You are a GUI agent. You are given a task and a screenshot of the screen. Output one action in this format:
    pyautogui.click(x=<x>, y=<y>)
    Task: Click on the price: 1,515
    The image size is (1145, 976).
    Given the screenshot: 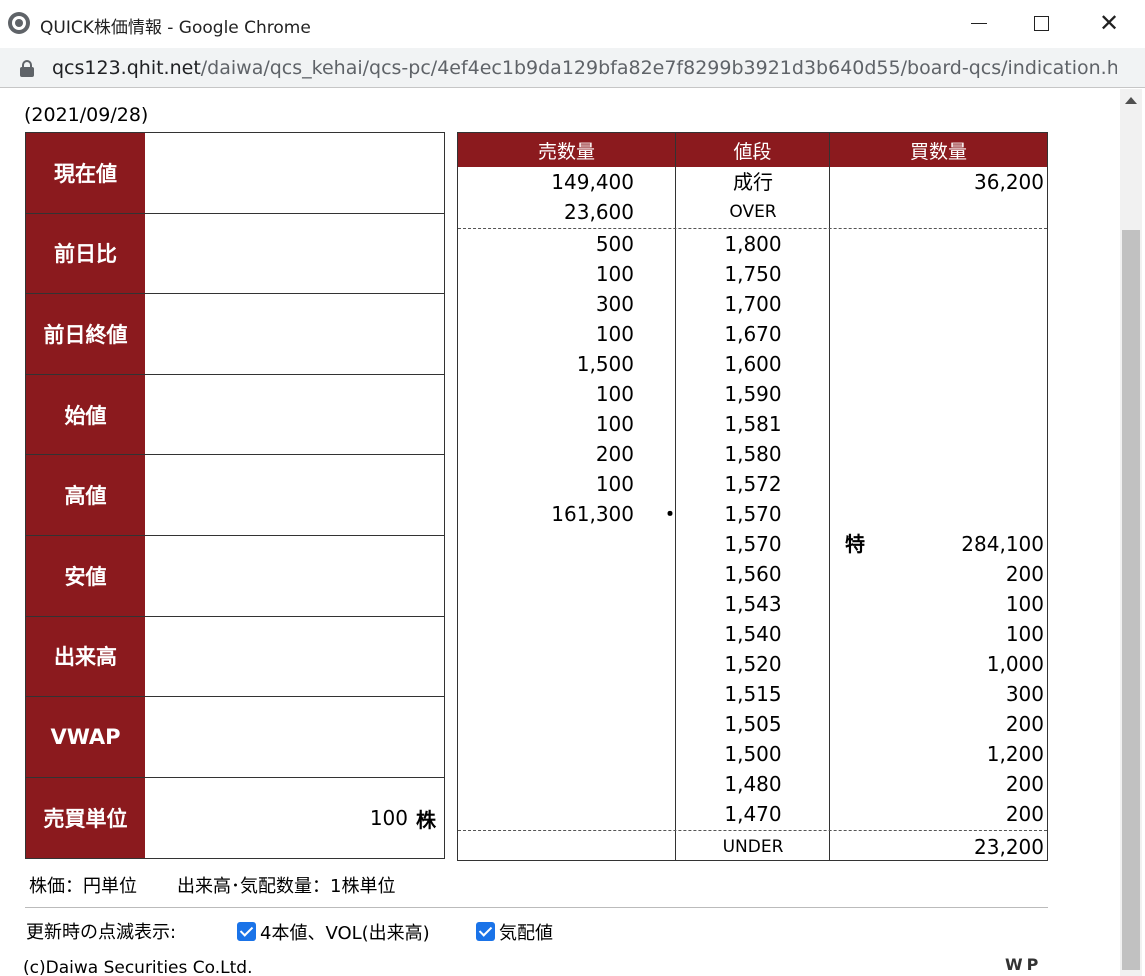 What is the action you would take?
    pyautogui.click(x=753, y=694)
    